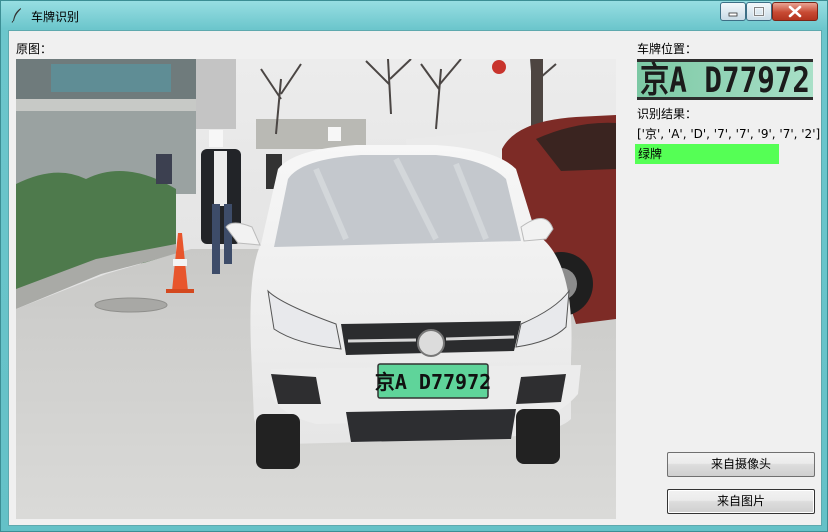 The height and width of the screenshot is (532, 828). What do you see at coordinates (55, 17) in the screenshot?
I see `window-title: 车牌识别` at bounding box center [55, 17].